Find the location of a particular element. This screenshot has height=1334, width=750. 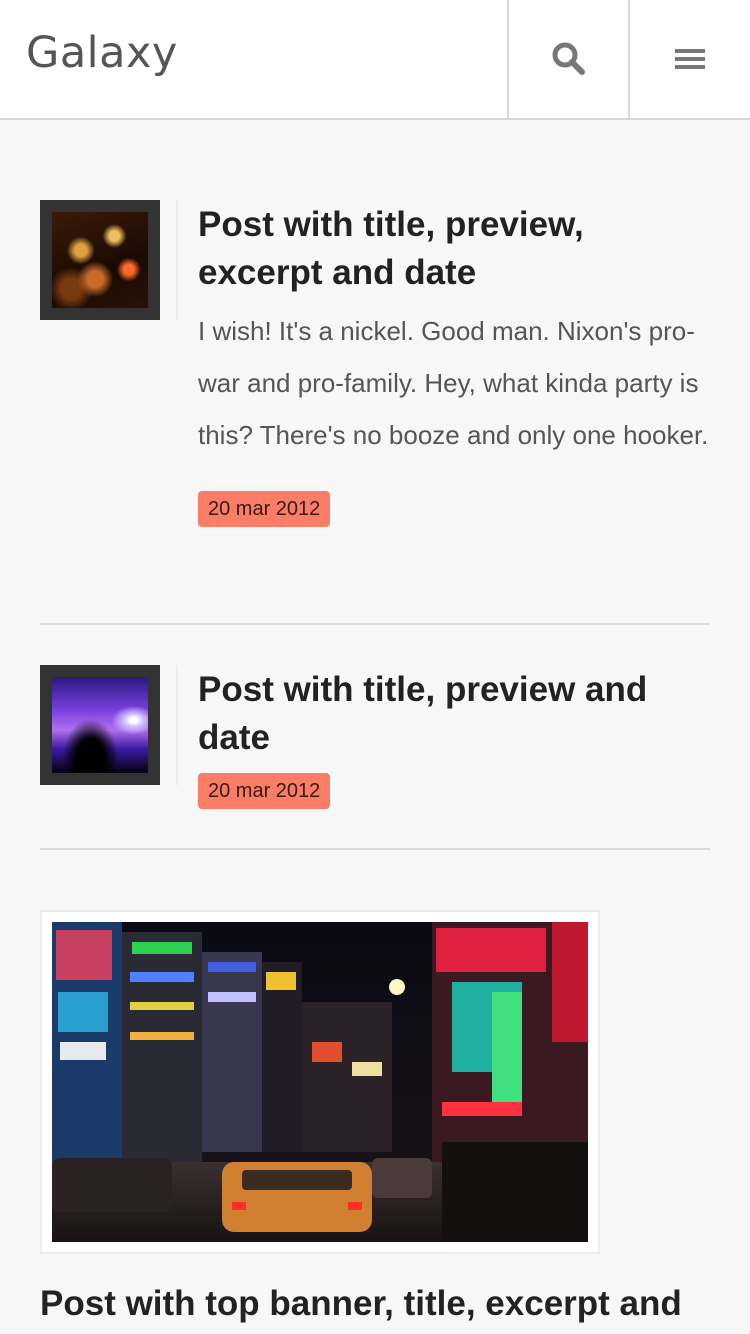

concert-dj-photo is located at coordinates (100, 725).